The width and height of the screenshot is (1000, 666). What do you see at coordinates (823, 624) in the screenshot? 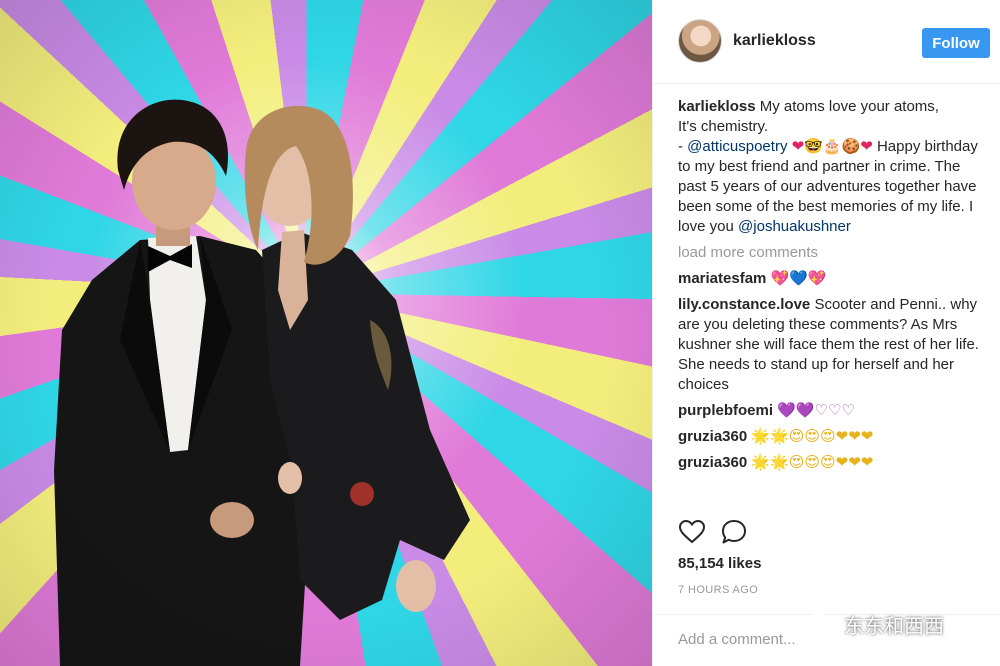
I see `wechat-logo-icon` at bounding box center [823, 624].